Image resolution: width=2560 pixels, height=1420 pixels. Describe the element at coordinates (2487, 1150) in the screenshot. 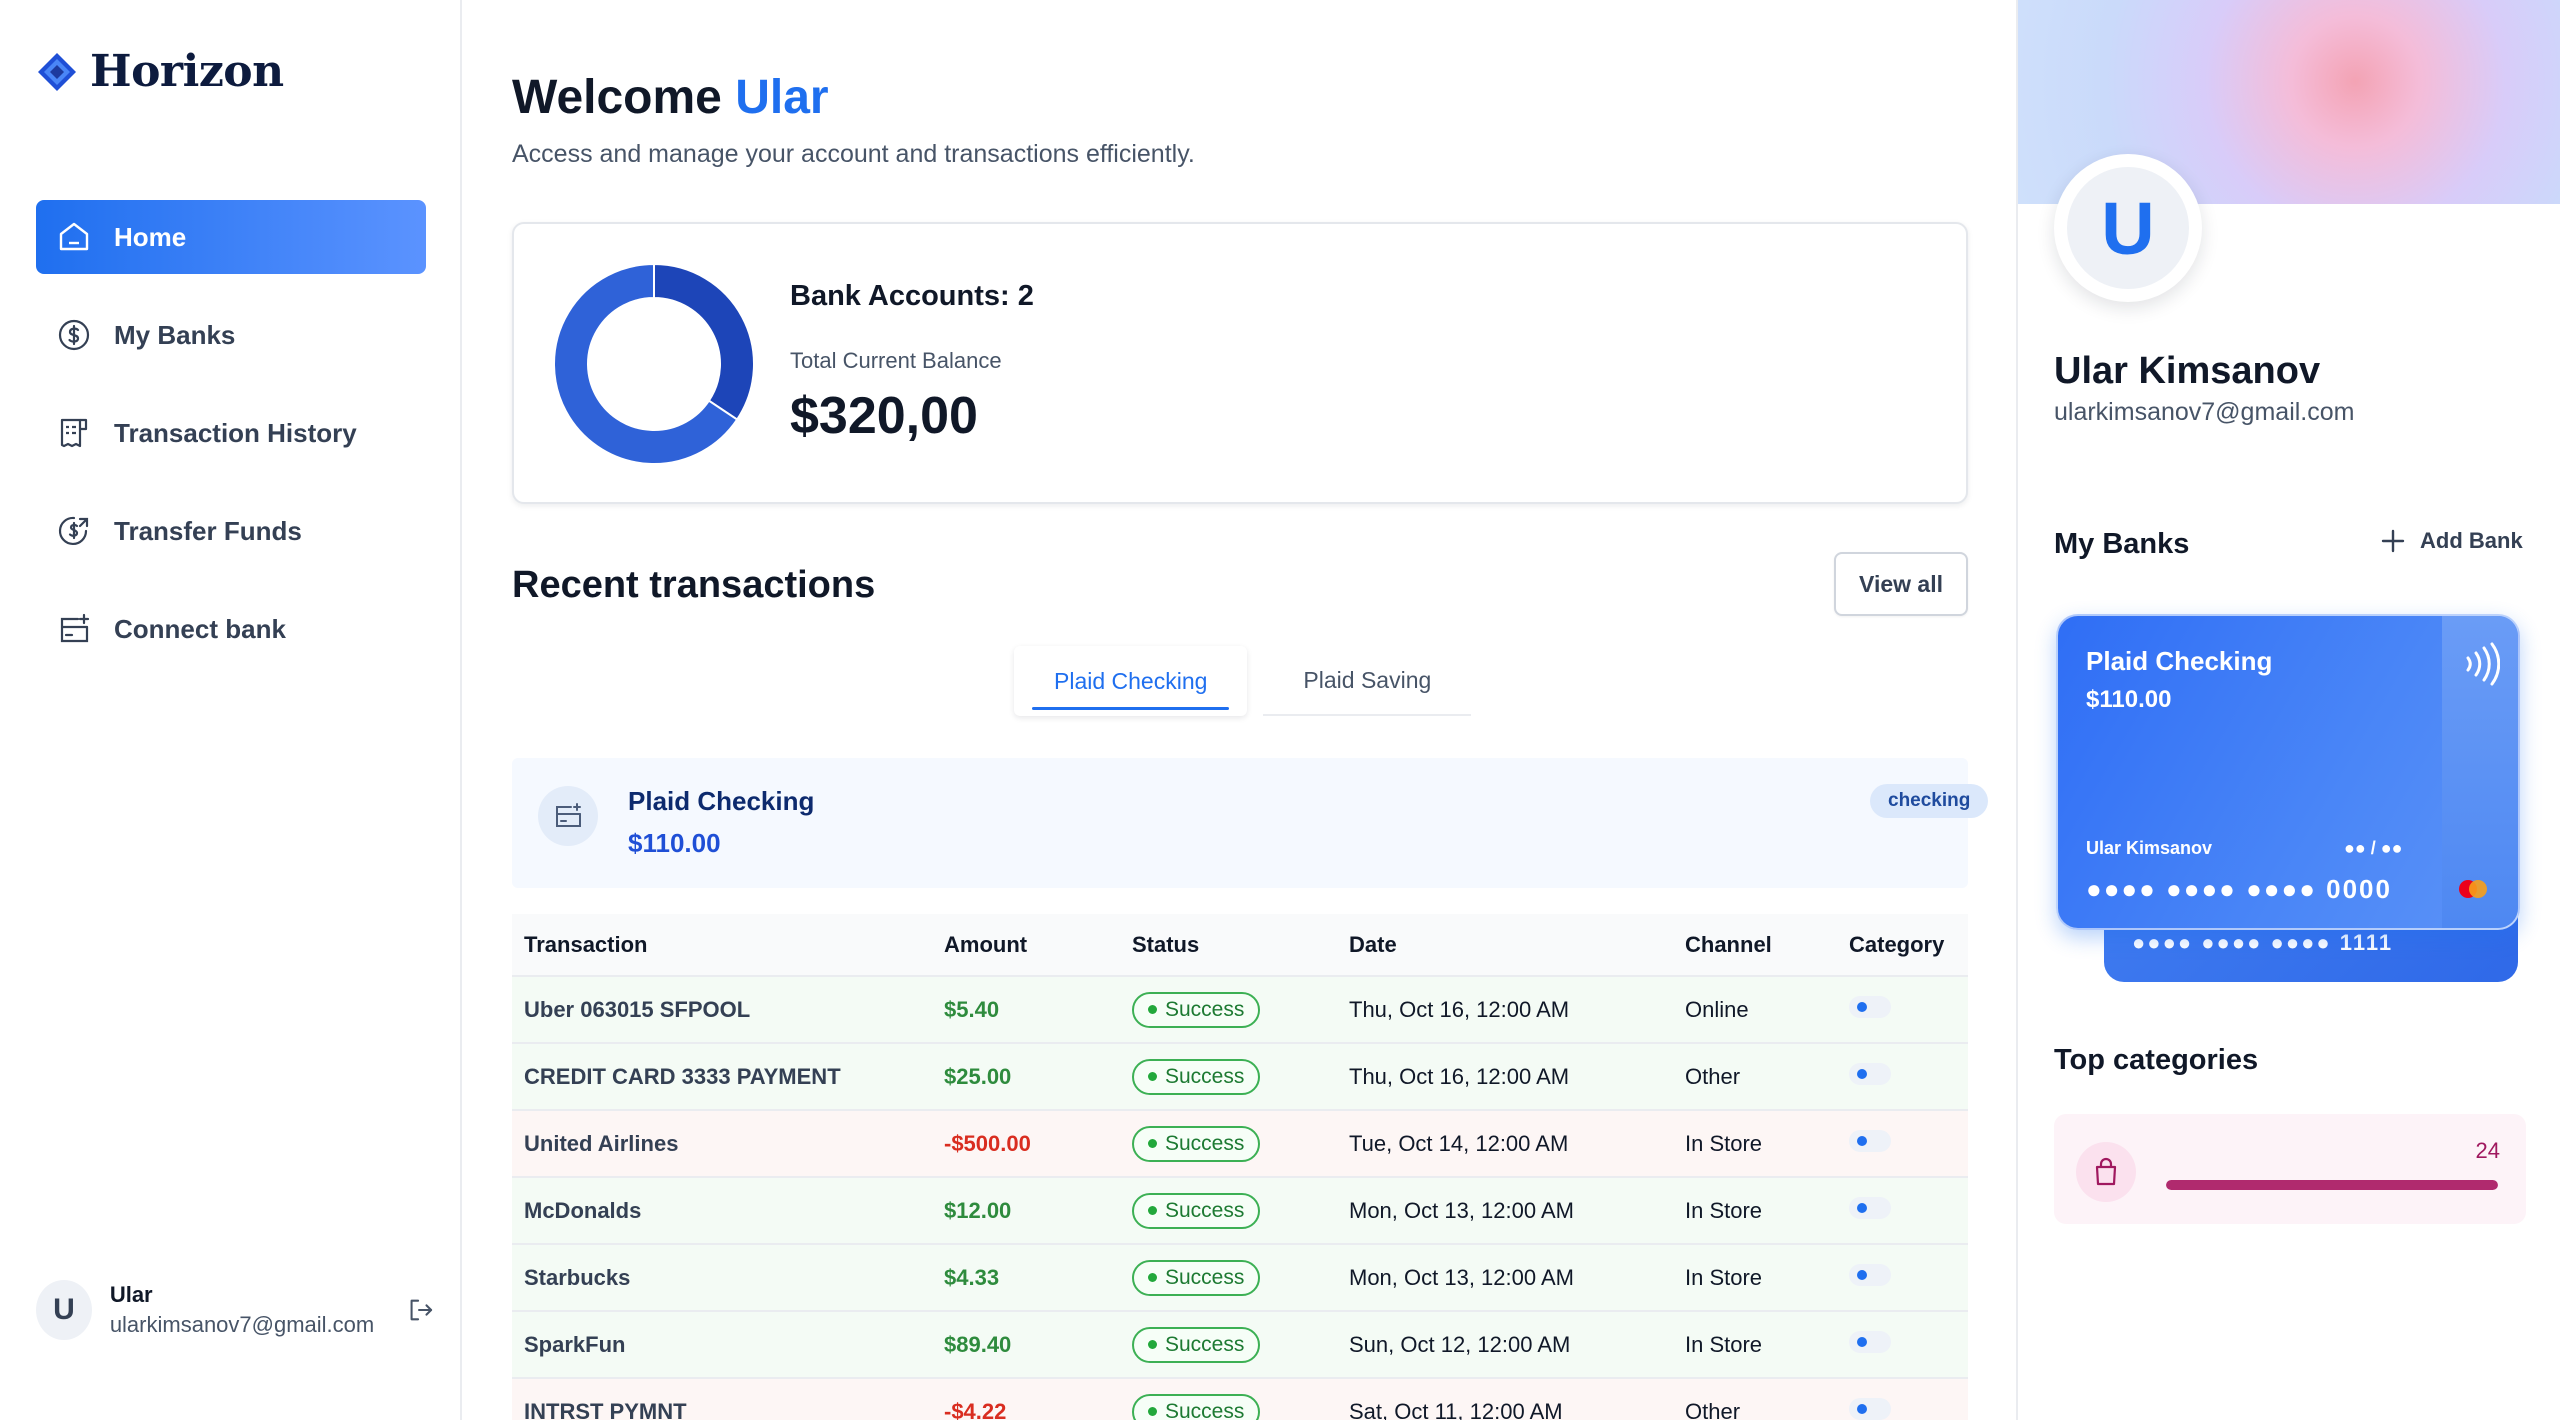

I see `category-count: 24` at that location.